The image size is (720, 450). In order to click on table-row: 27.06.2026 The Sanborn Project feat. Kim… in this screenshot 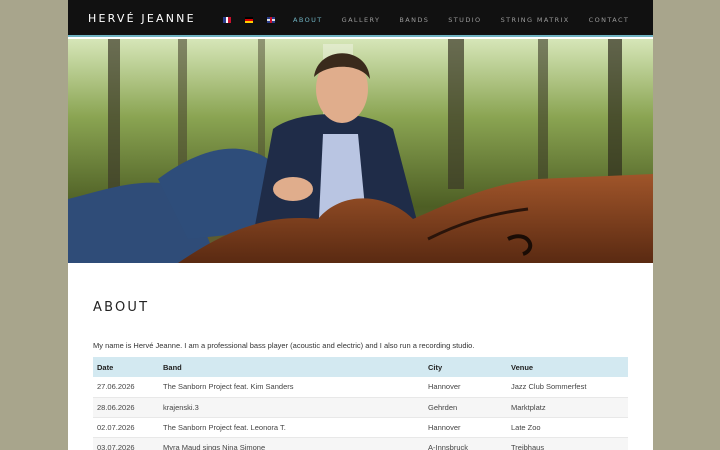, I will do `click(360, 387)`.